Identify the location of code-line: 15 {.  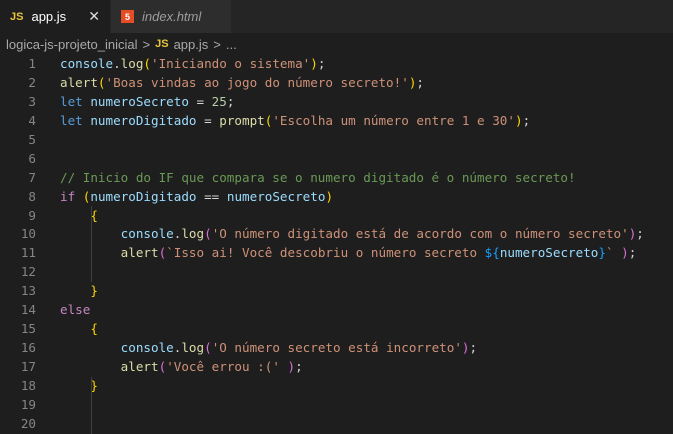
(336, 329).